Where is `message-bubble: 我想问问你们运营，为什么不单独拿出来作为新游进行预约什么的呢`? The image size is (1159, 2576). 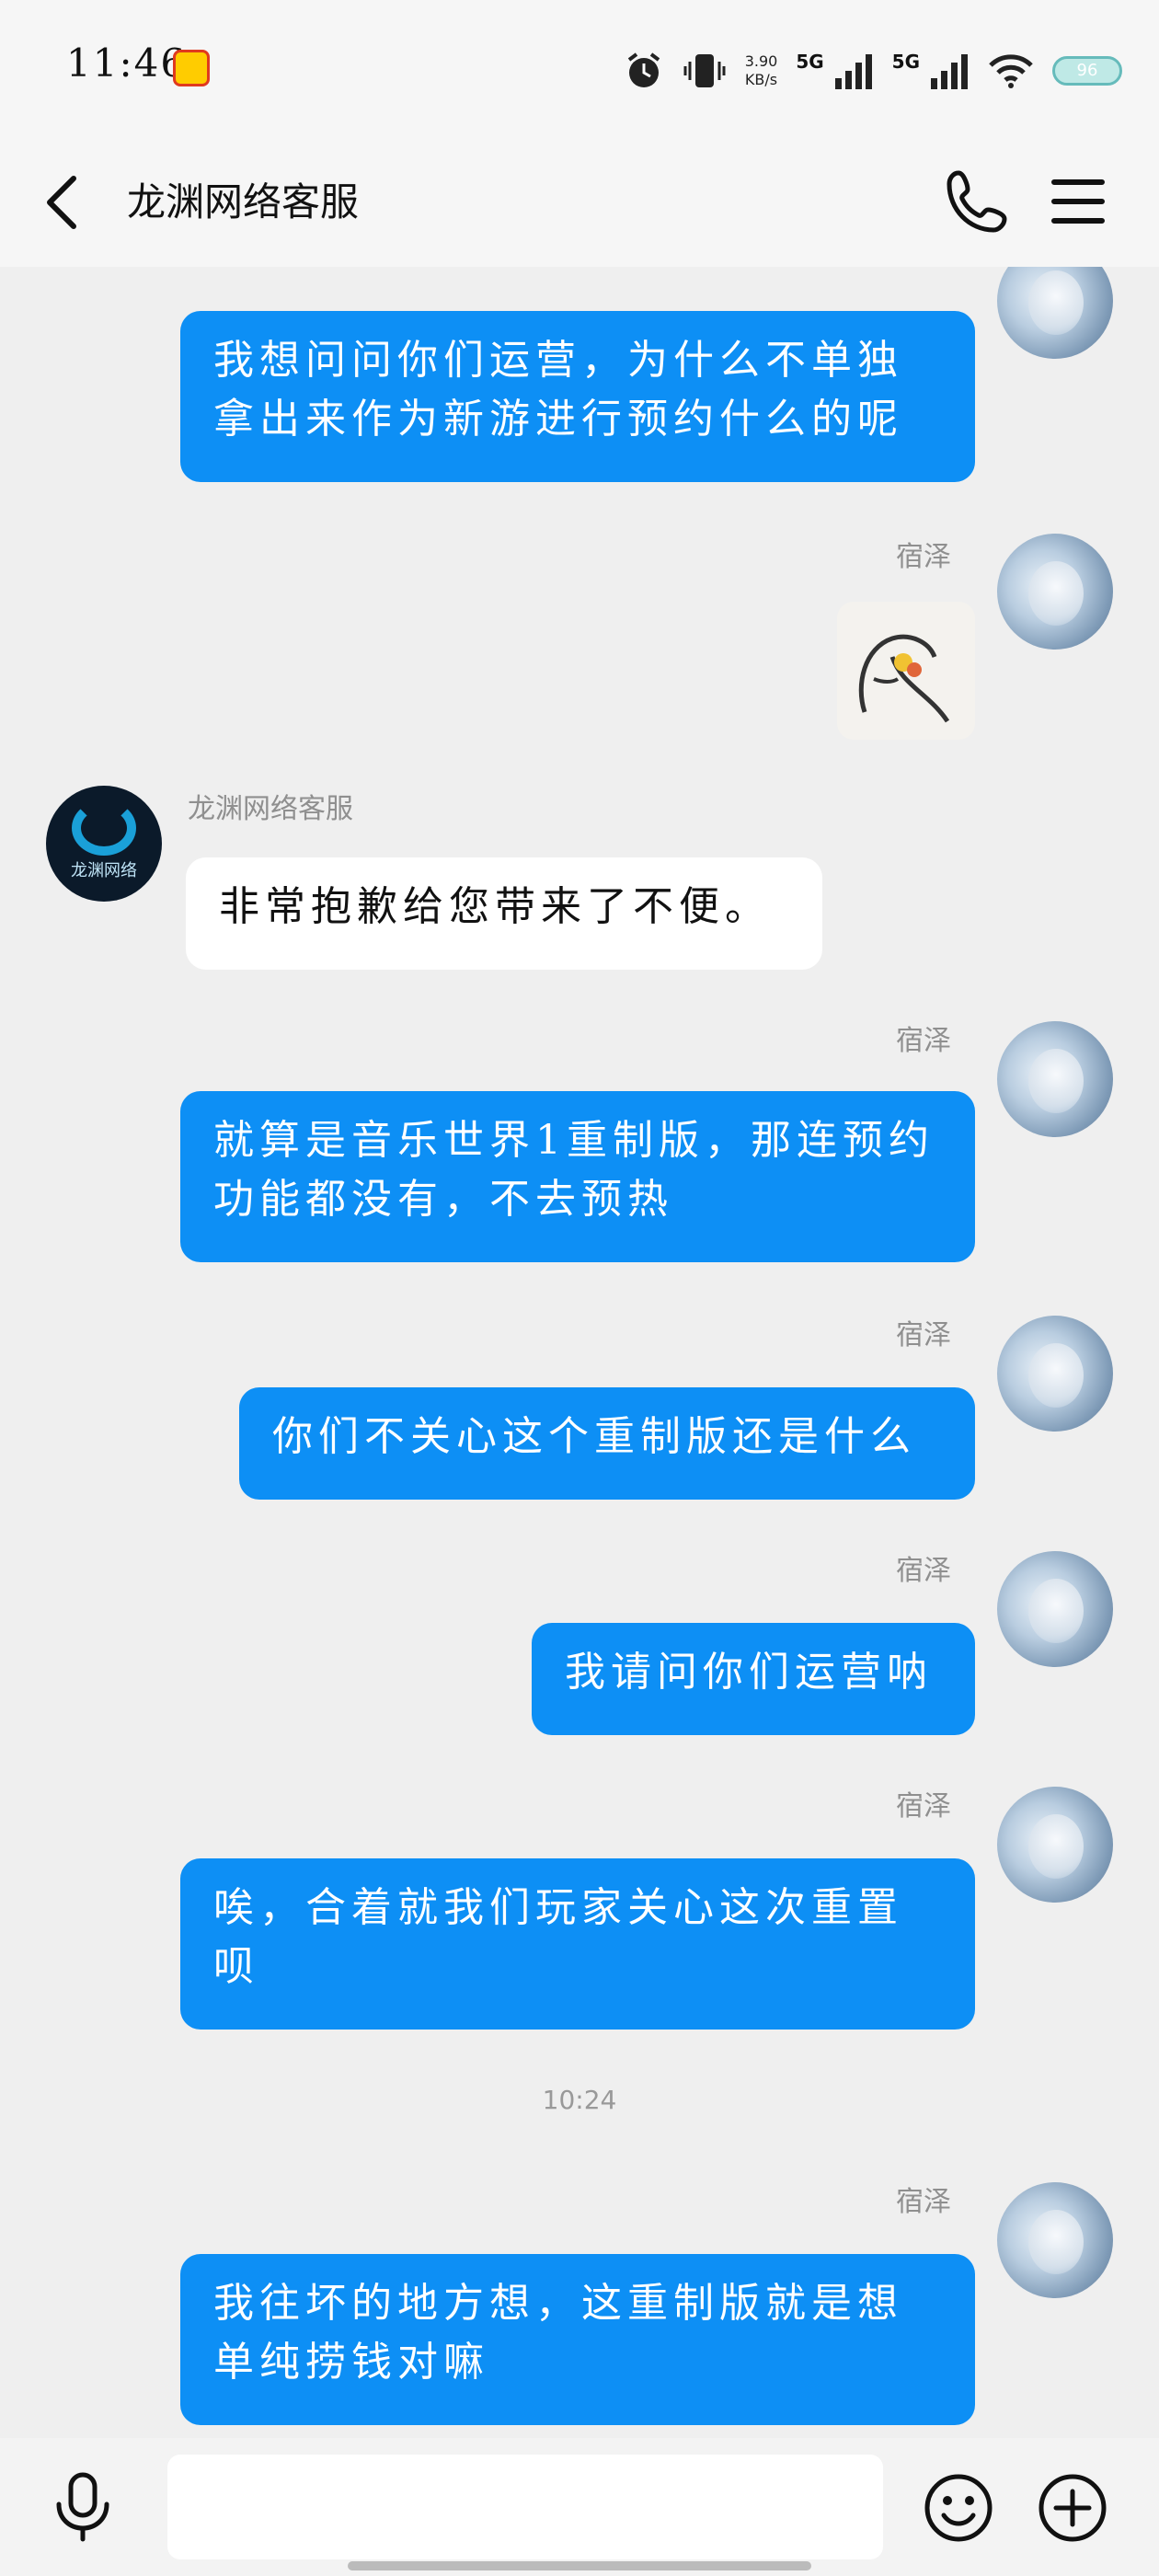 message-bubble: 我想问问你们运营，为什么不单独拿出来作为新游进行预约什么的呢 is located at coordinates (577, 396).